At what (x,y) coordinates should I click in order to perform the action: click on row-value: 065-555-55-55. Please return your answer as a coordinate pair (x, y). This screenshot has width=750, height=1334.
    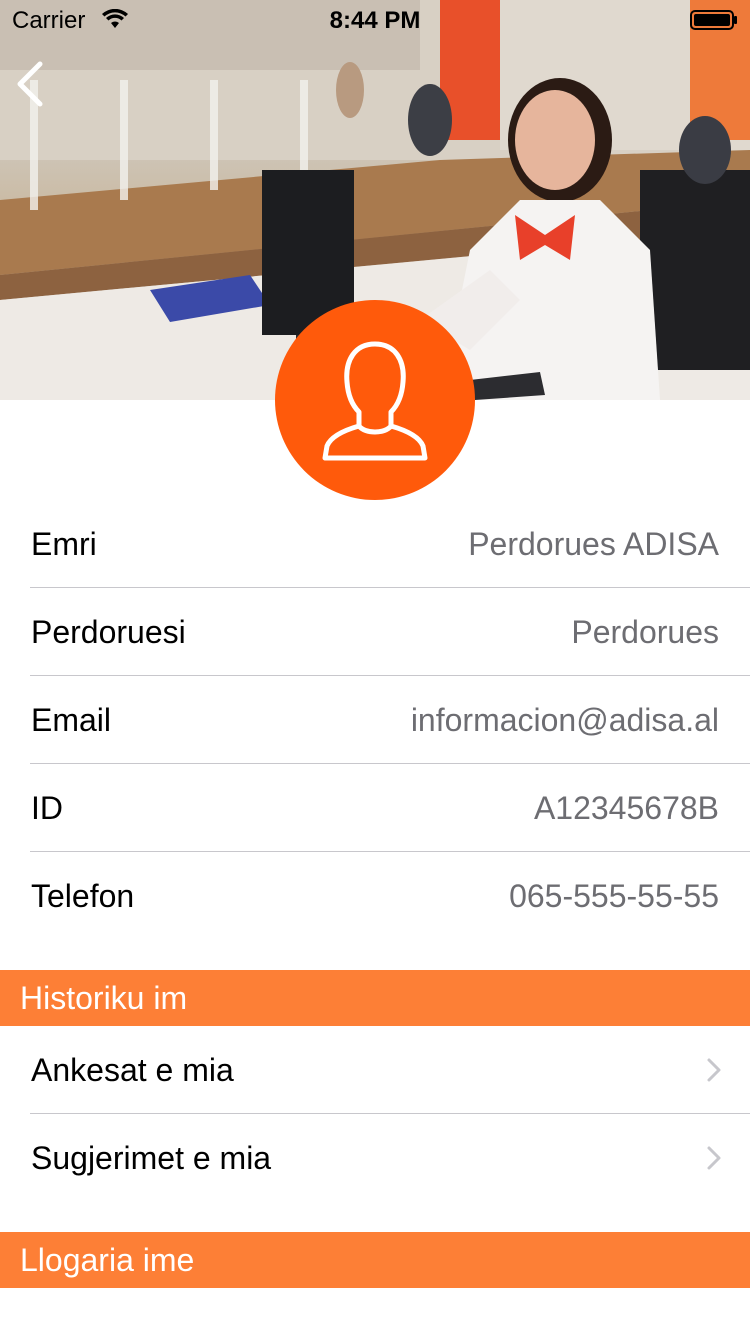
    Looking at the image, I should click on (614, 895).